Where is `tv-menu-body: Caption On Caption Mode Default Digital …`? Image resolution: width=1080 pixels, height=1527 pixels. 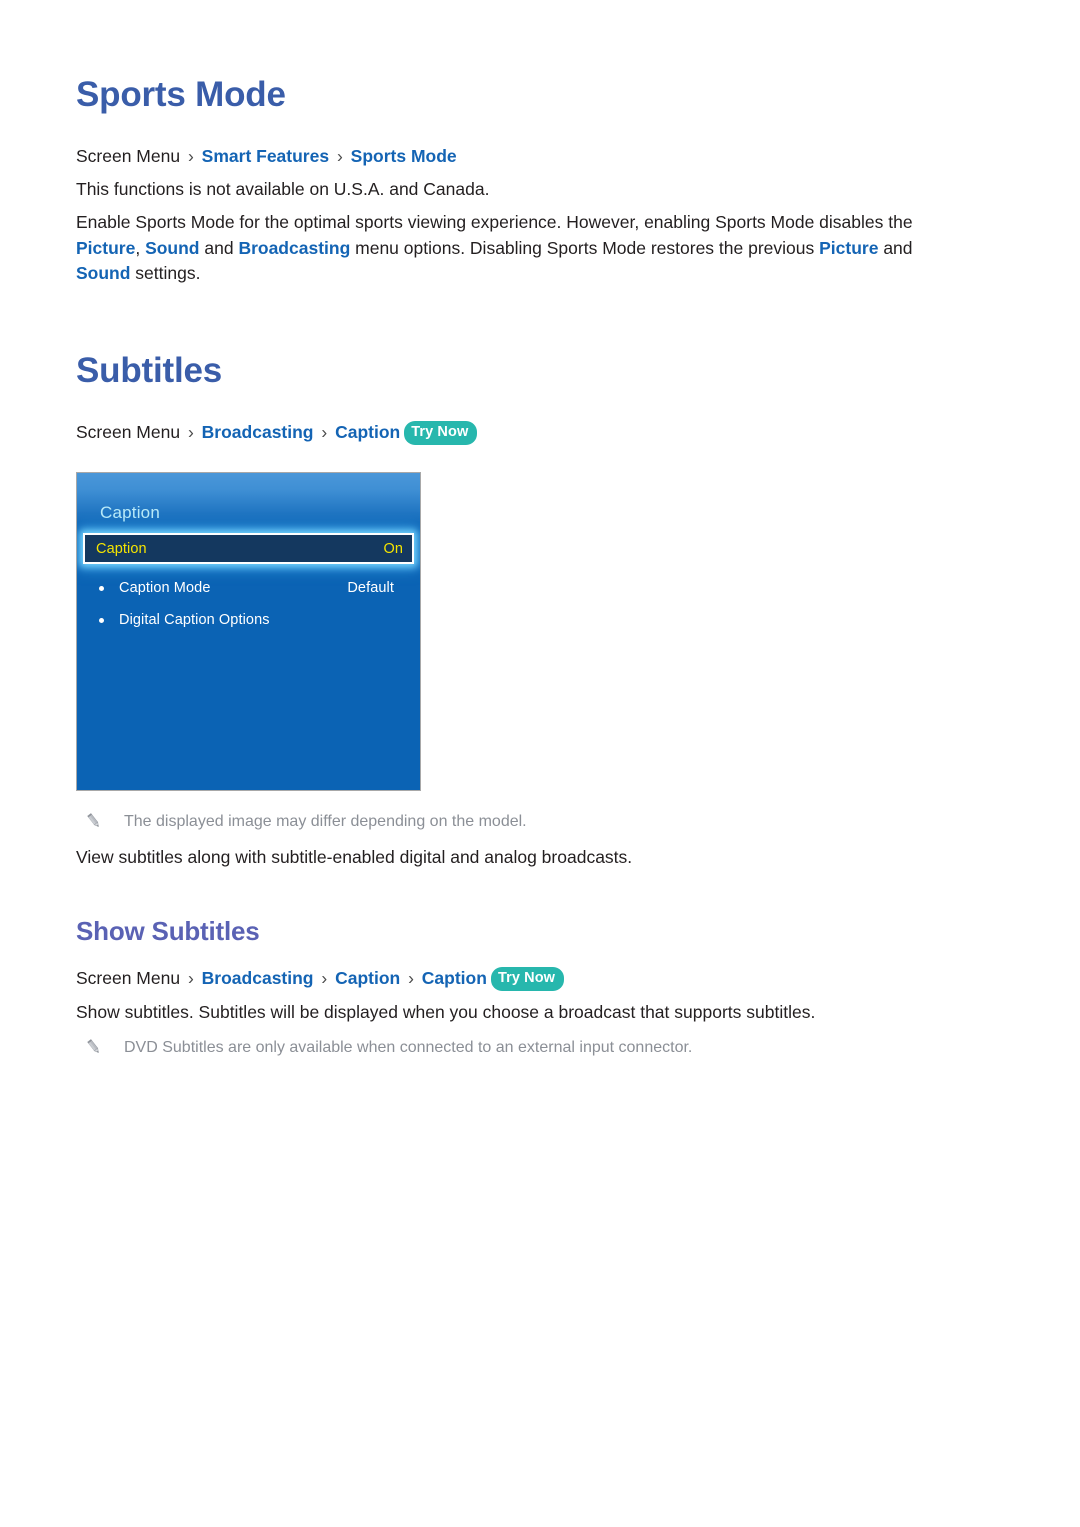
tv-menu-body: Caption On Caption Mode Default Digital … is located at coordinates (248, 659).